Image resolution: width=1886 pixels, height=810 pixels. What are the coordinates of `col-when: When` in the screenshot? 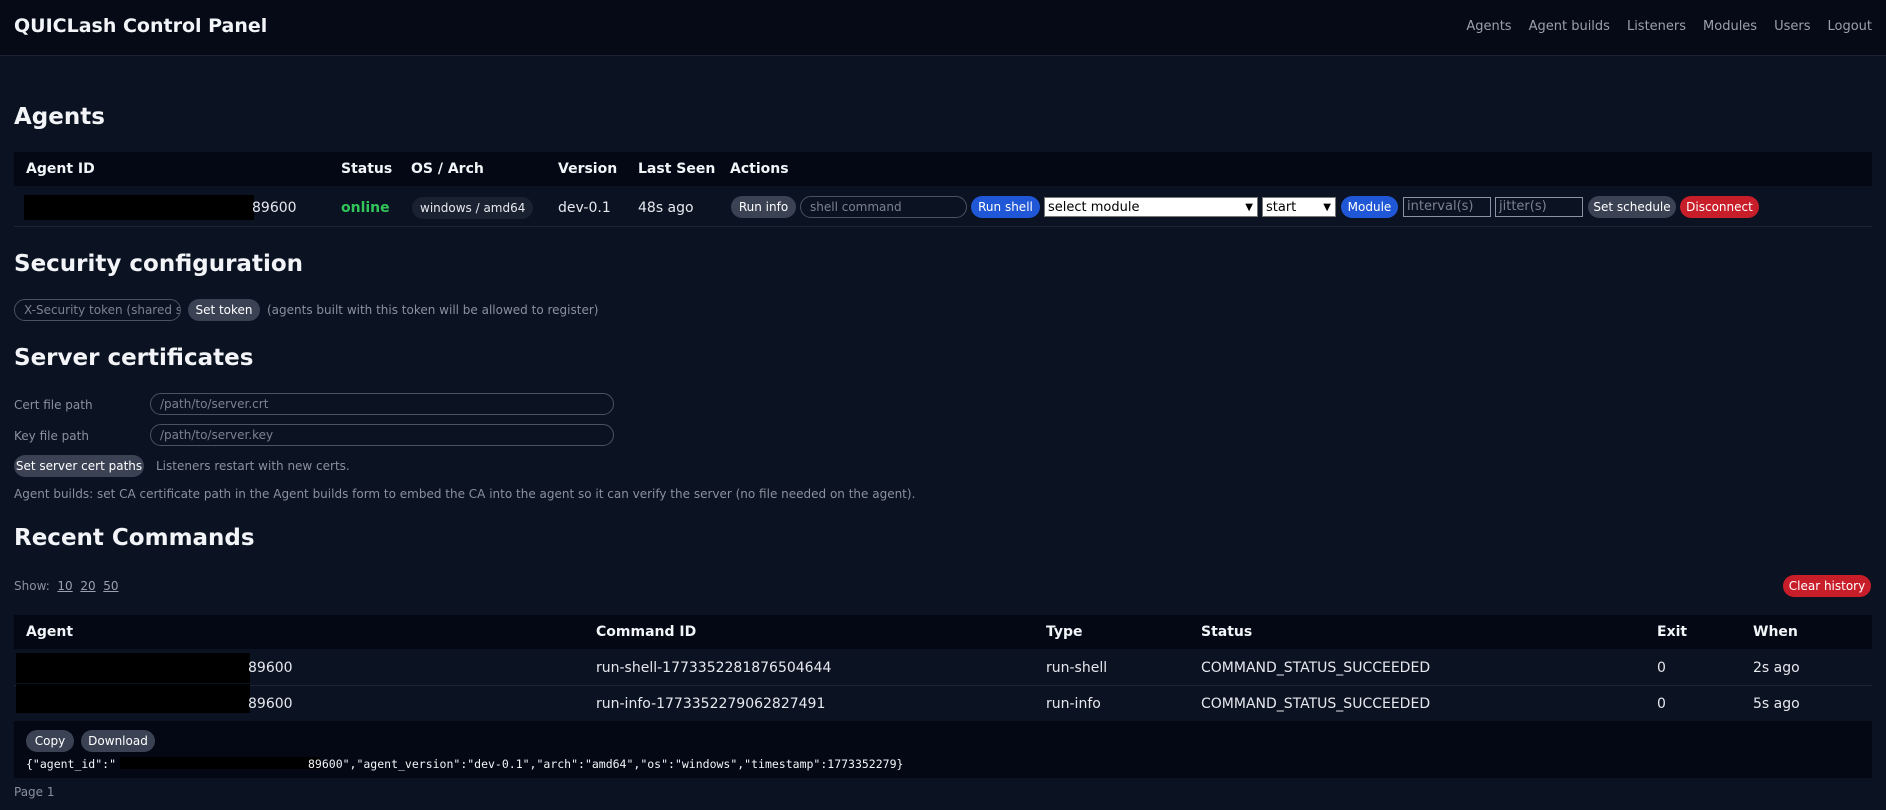 It's located at (1775, 632).